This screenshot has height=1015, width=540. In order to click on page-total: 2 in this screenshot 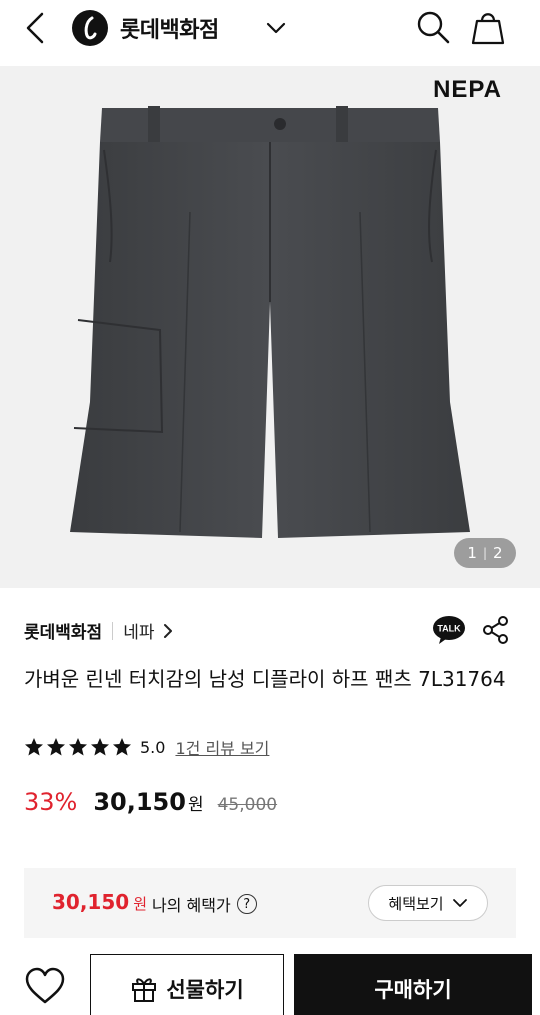, I will do `click(498, 553)`.